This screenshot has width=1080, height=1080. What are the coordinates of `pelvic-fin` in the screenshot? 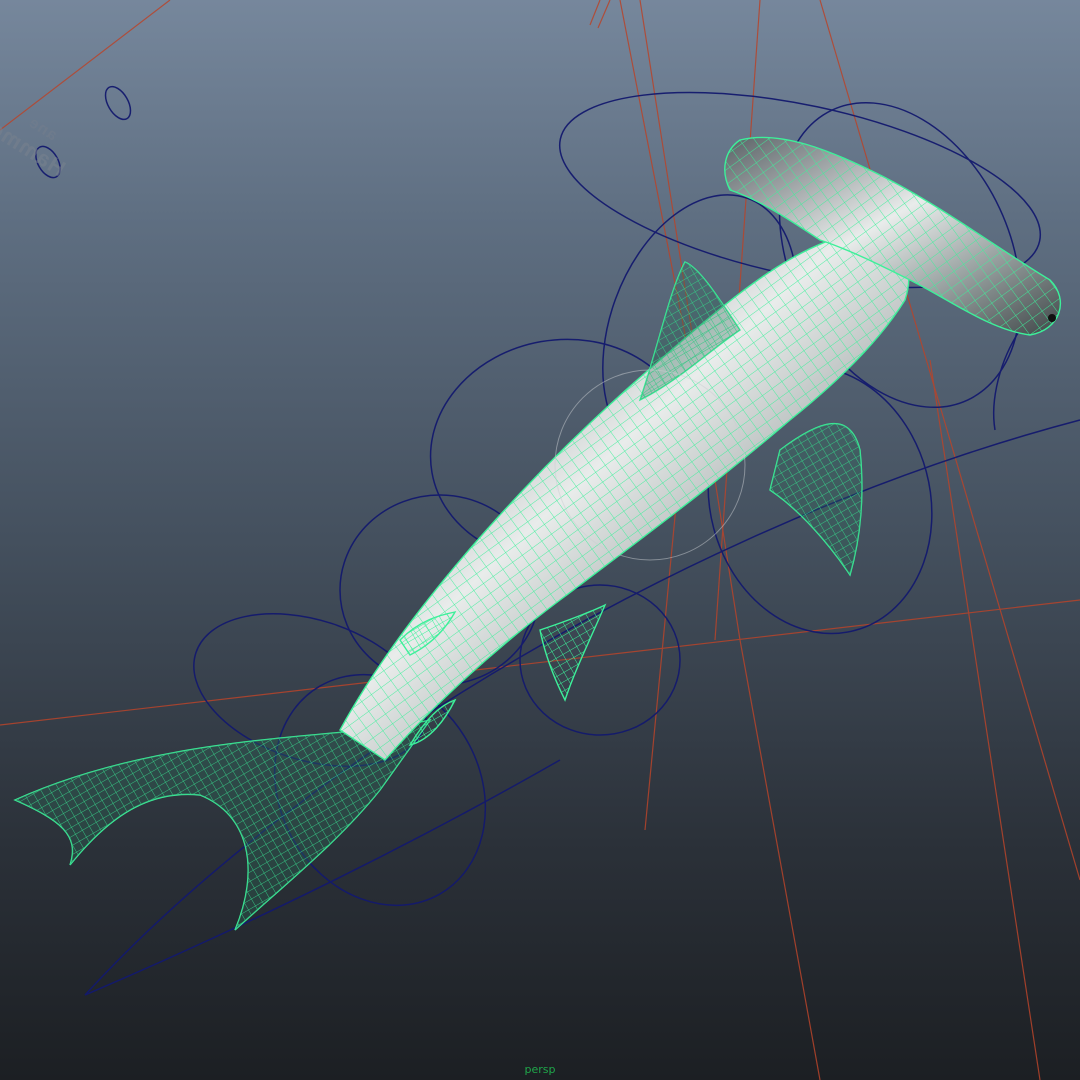 It's located at (573, 652).